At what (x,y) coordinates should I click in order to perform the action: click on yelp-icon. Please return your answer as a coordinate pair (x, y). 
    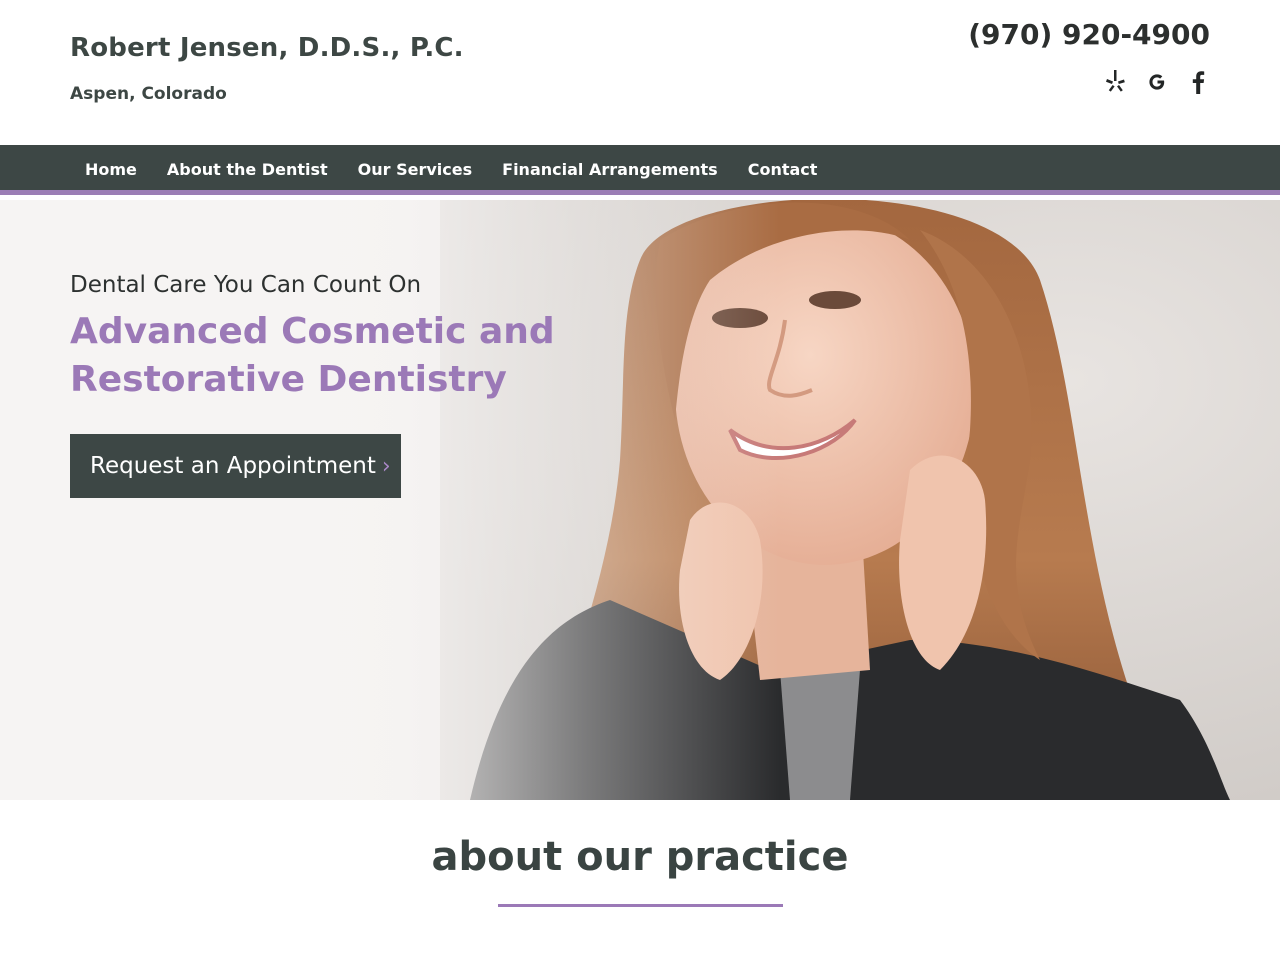
    Looking at the image, I should click on (1115, 82).